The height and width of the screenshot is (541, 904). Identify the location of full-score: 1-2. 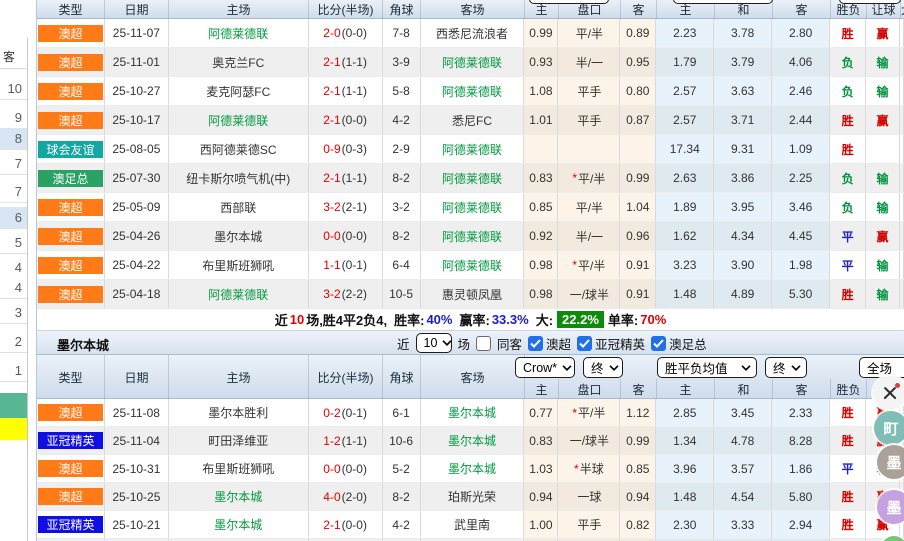
(332, 440).